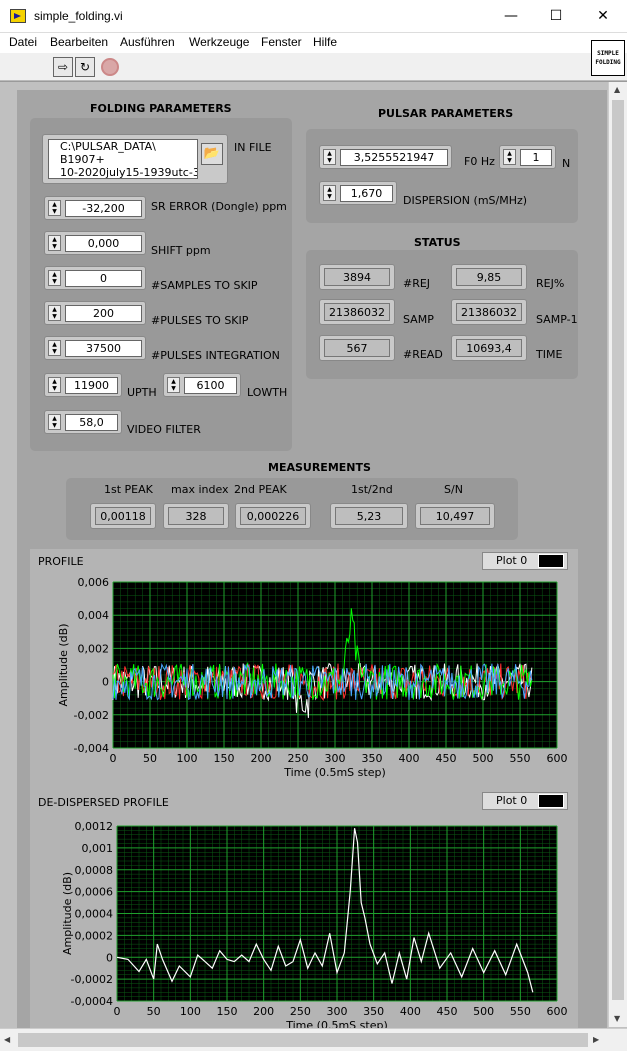  Describe the element at coordinates (253, 147) in the screenshot. I see `in-file-label: IN FILE` at that location.